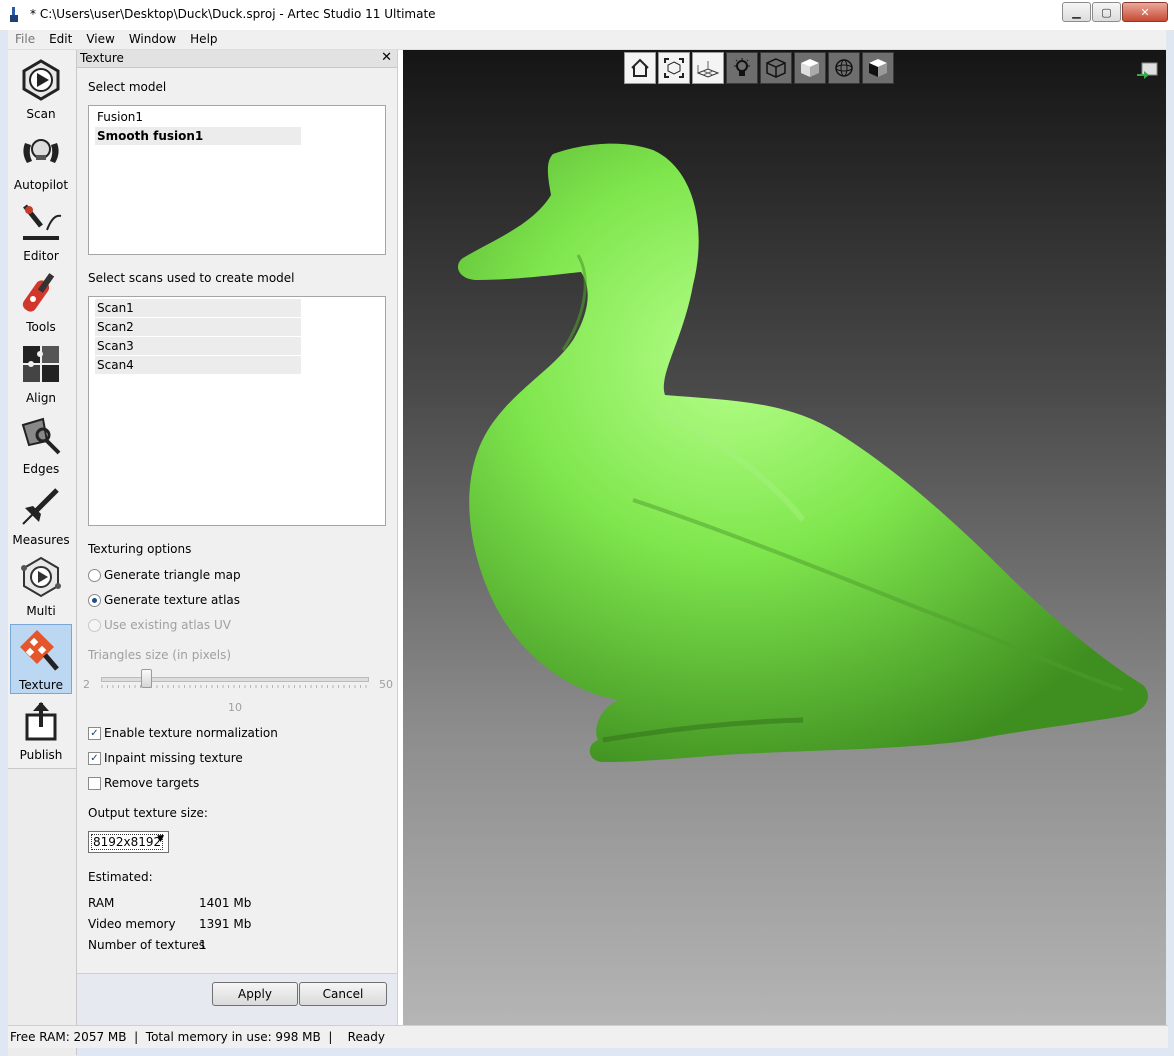  Describe the element at coordinates (1076, 12) in the screenshot. I see `minimize-button: ▁` at that location.